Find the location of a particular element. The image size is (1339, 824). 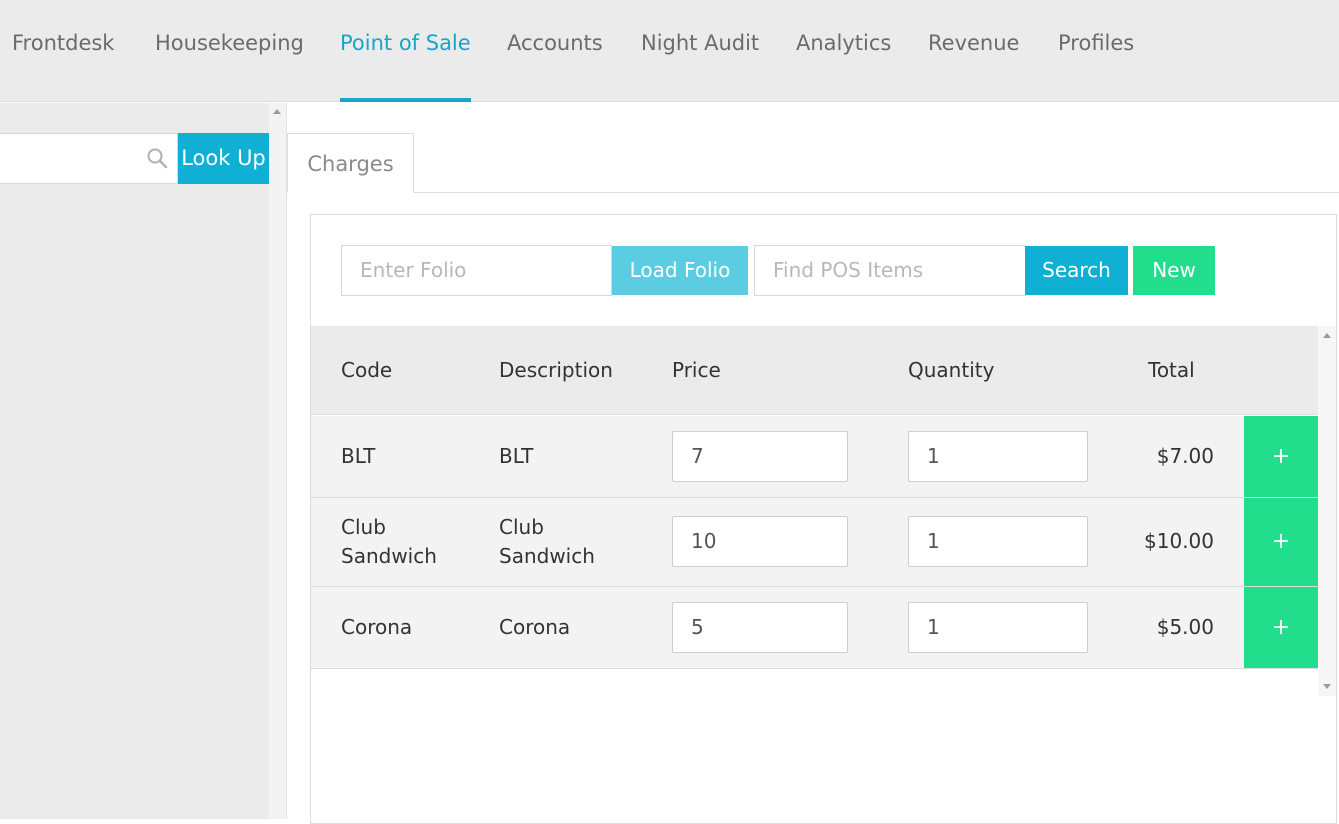

scroll-down-icon is located at coordinates (1327, 686).